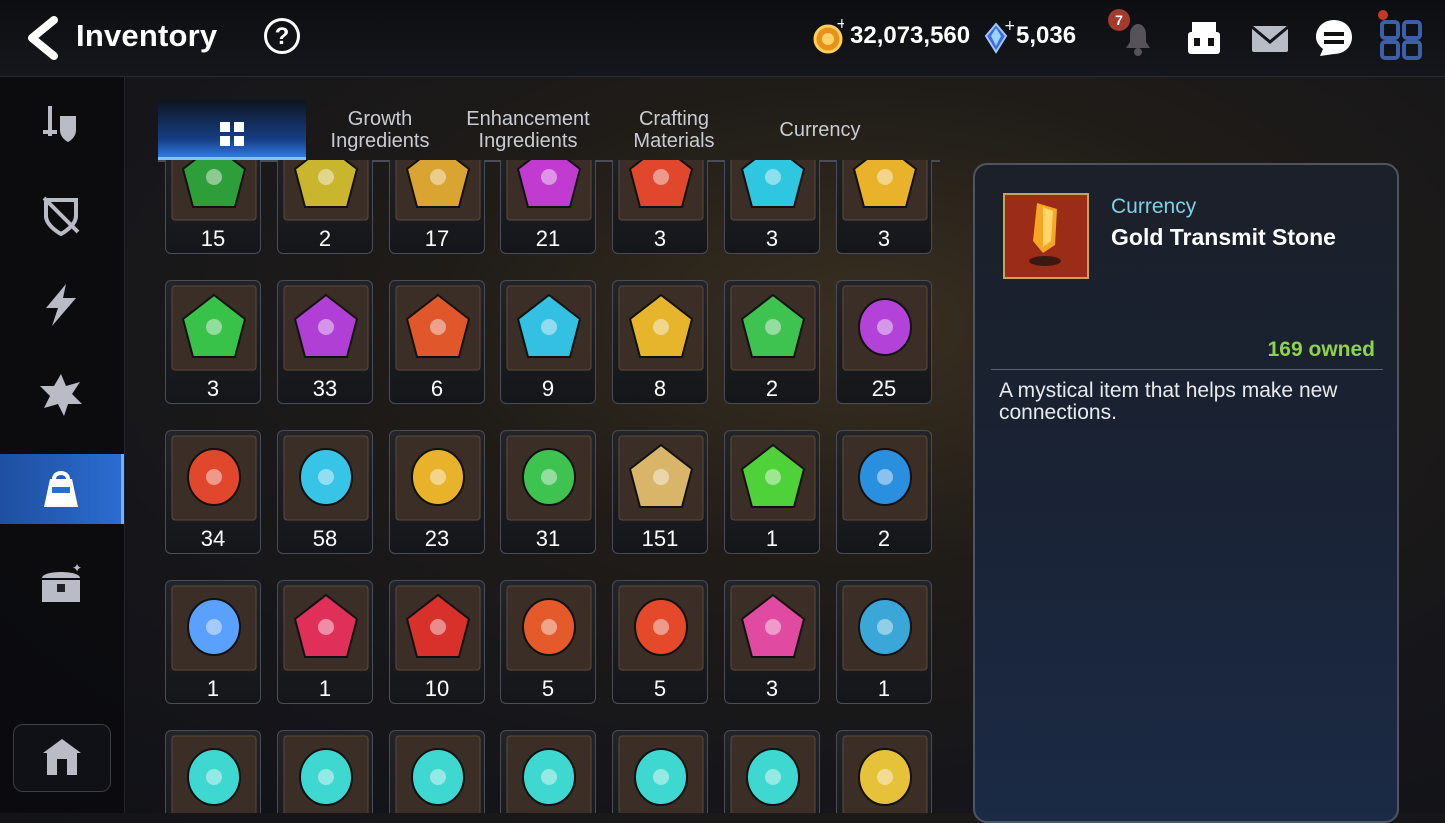  What do you see at coordinates (213, 492) in the screenshot?
I see `item-slot: 34` at bounding box center [213, 492].